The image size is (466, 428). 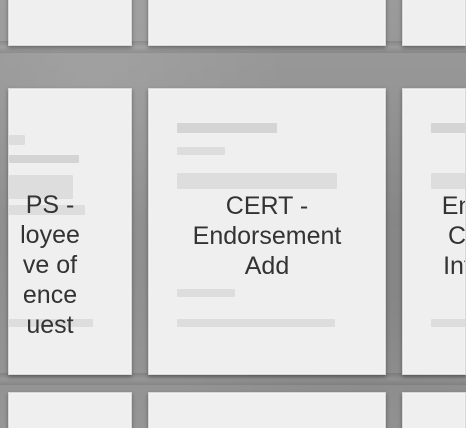 I want to click on form-card-right-title: En C Inf, so click(x=453, y=236).